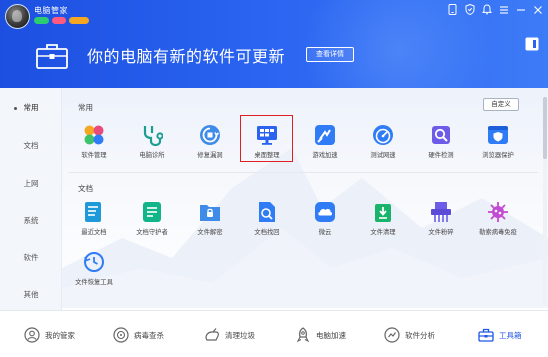 Image resolution: width=548 pixels, height=357 pixels. I want to click on section-divider, so click(303, 172).